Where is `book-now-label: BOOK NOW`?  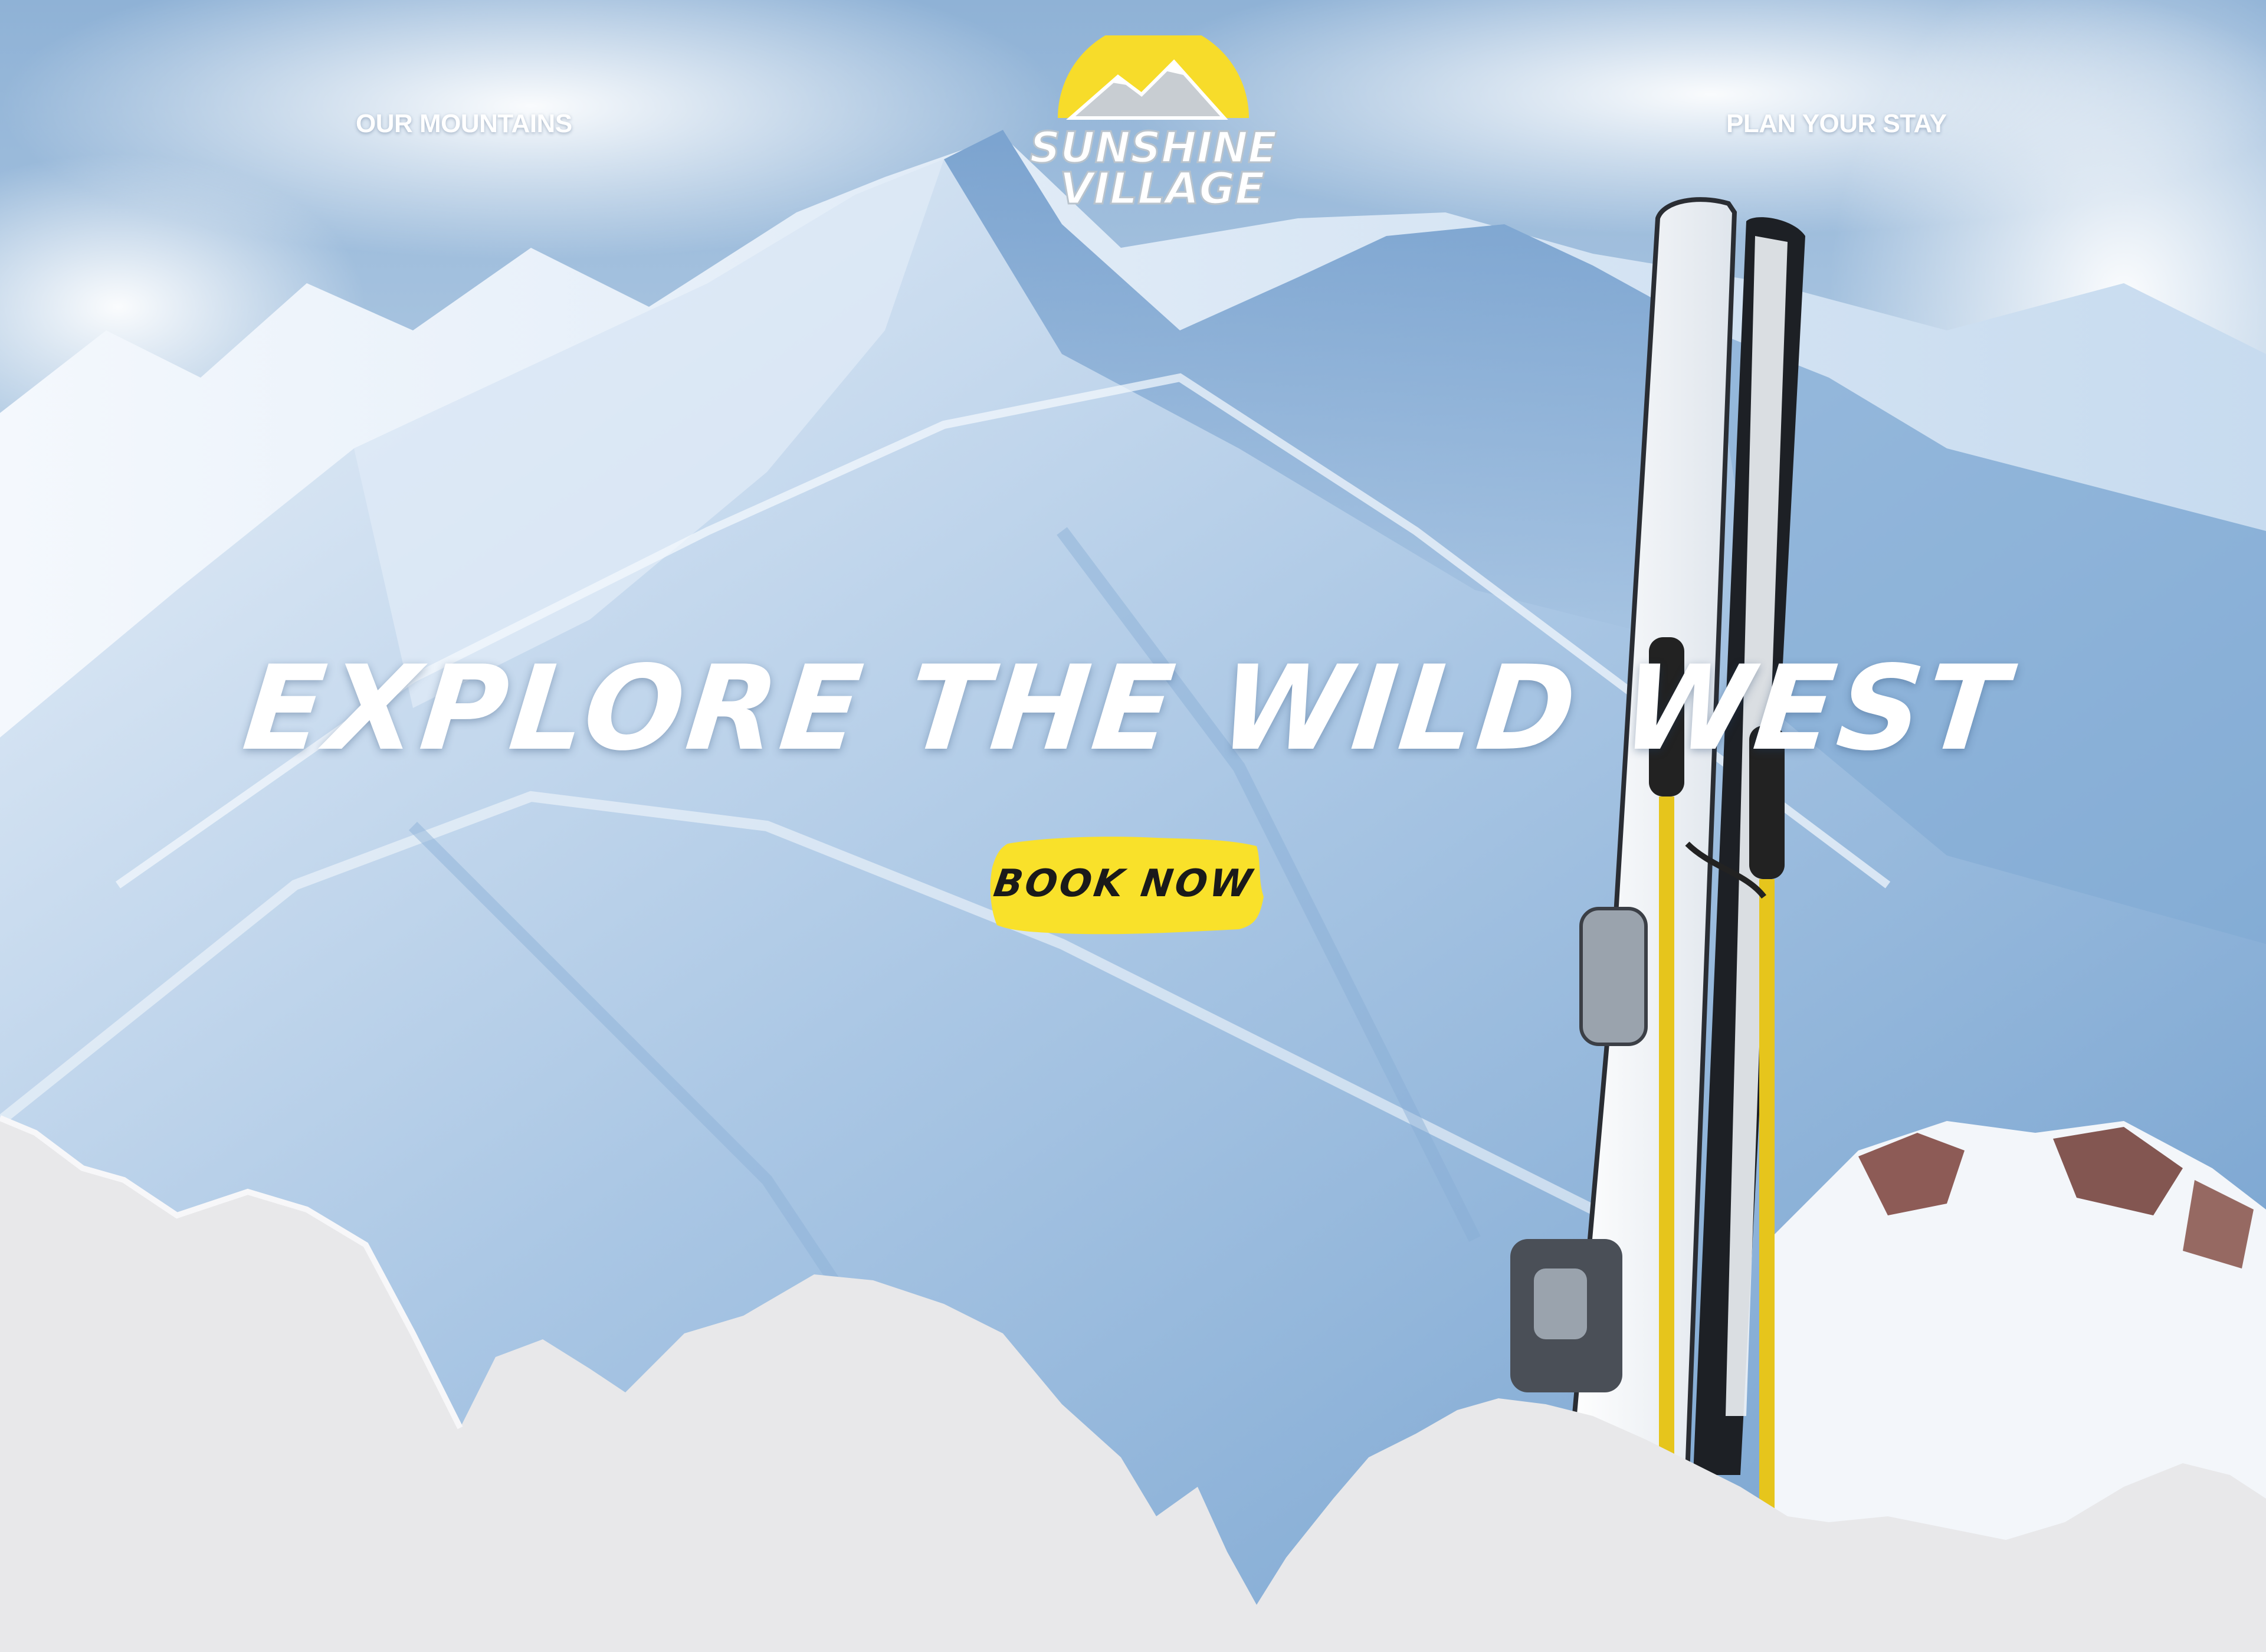 book-now-label: BOOK NOW is located at coordinates (1124, 883).